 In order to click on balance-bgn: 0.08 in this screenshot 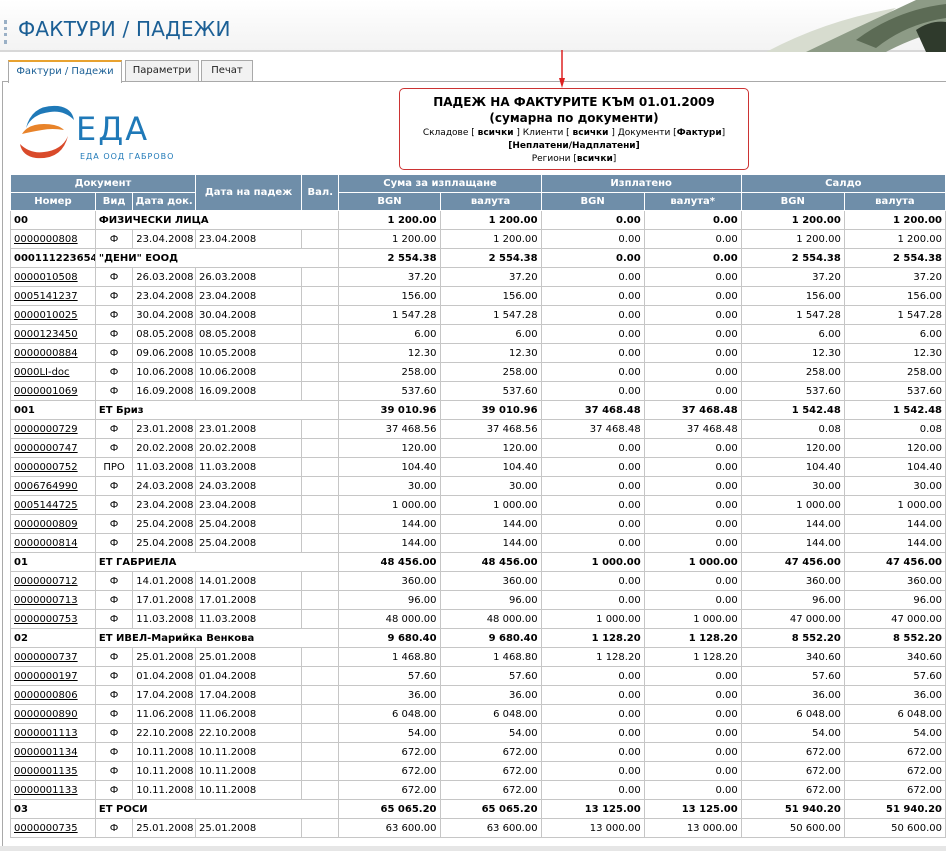, I will do `click(792, 429)`.